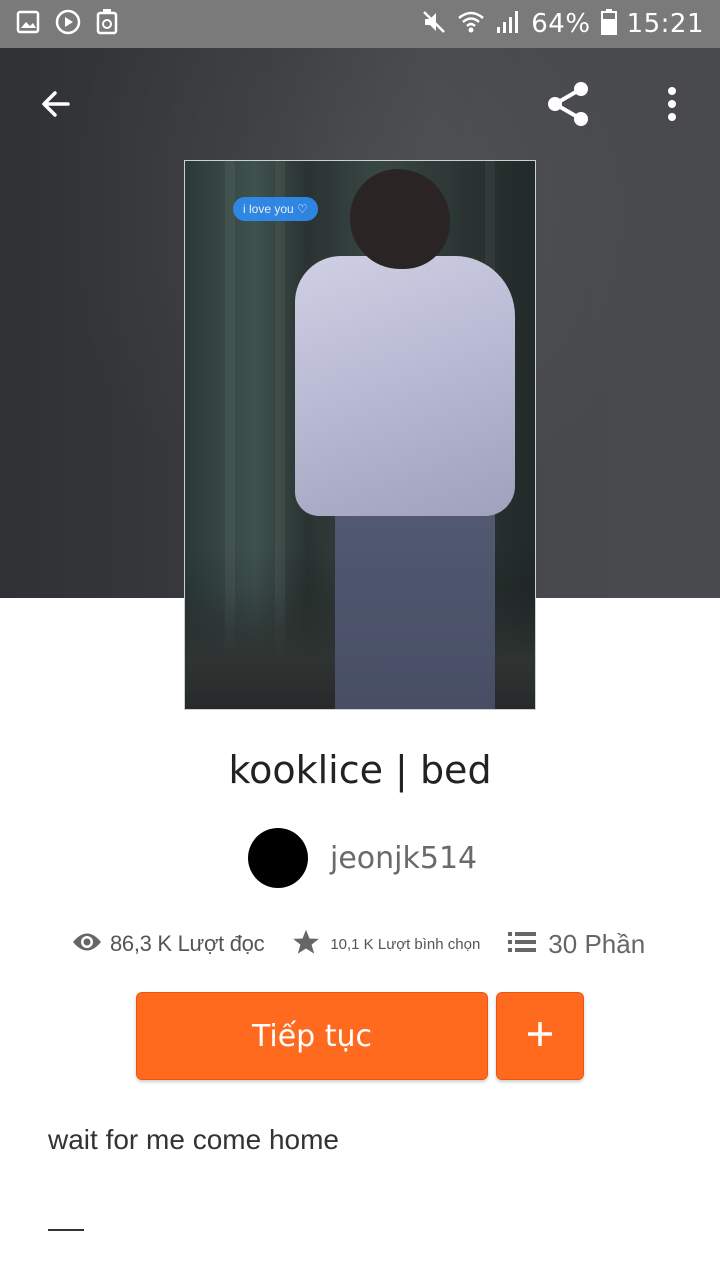 The image size is (720, 1280). I want to click on more-options-button, so click(672, 106).